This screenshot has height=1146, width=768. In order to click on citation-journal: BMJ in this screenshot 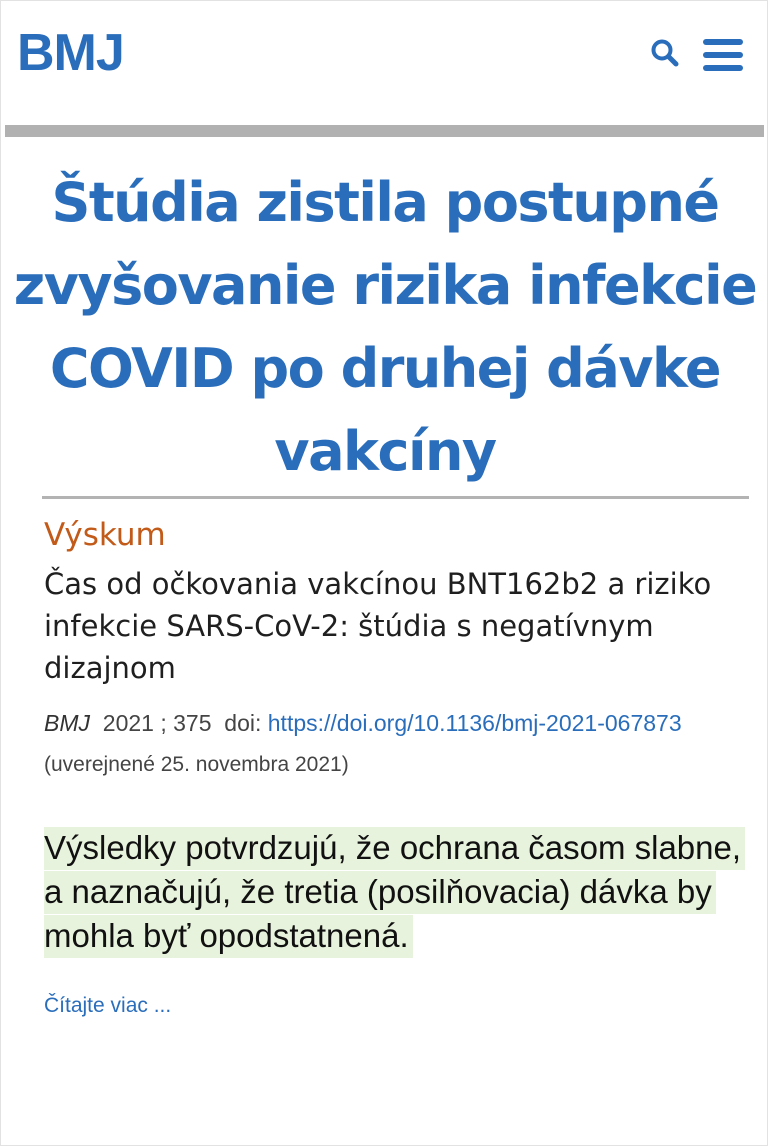, I will do `click(67, 723)`.